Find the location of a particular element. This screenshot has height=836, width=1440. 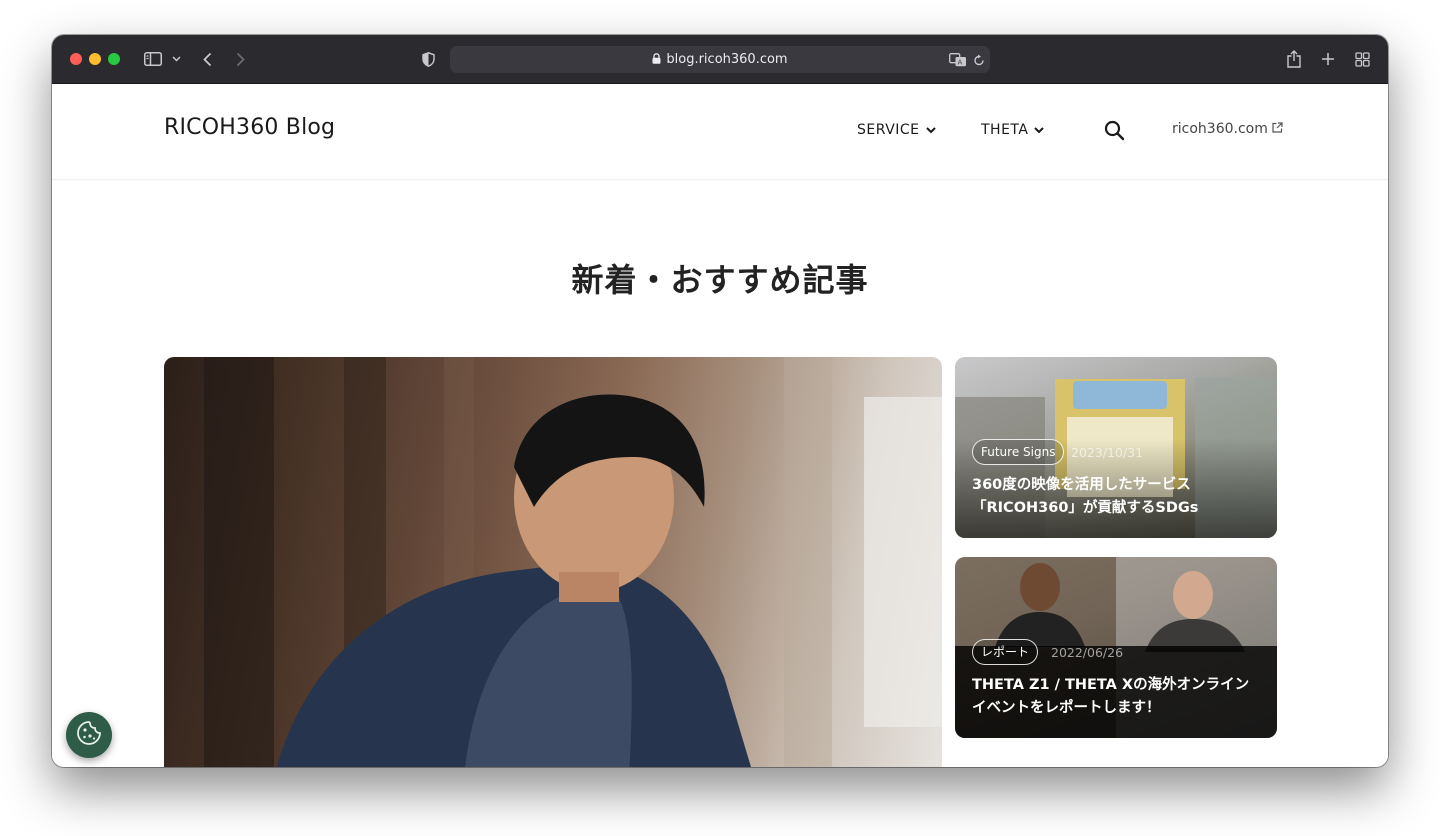

nav-theta-label: THETA is located at coordinates (1005, 130).